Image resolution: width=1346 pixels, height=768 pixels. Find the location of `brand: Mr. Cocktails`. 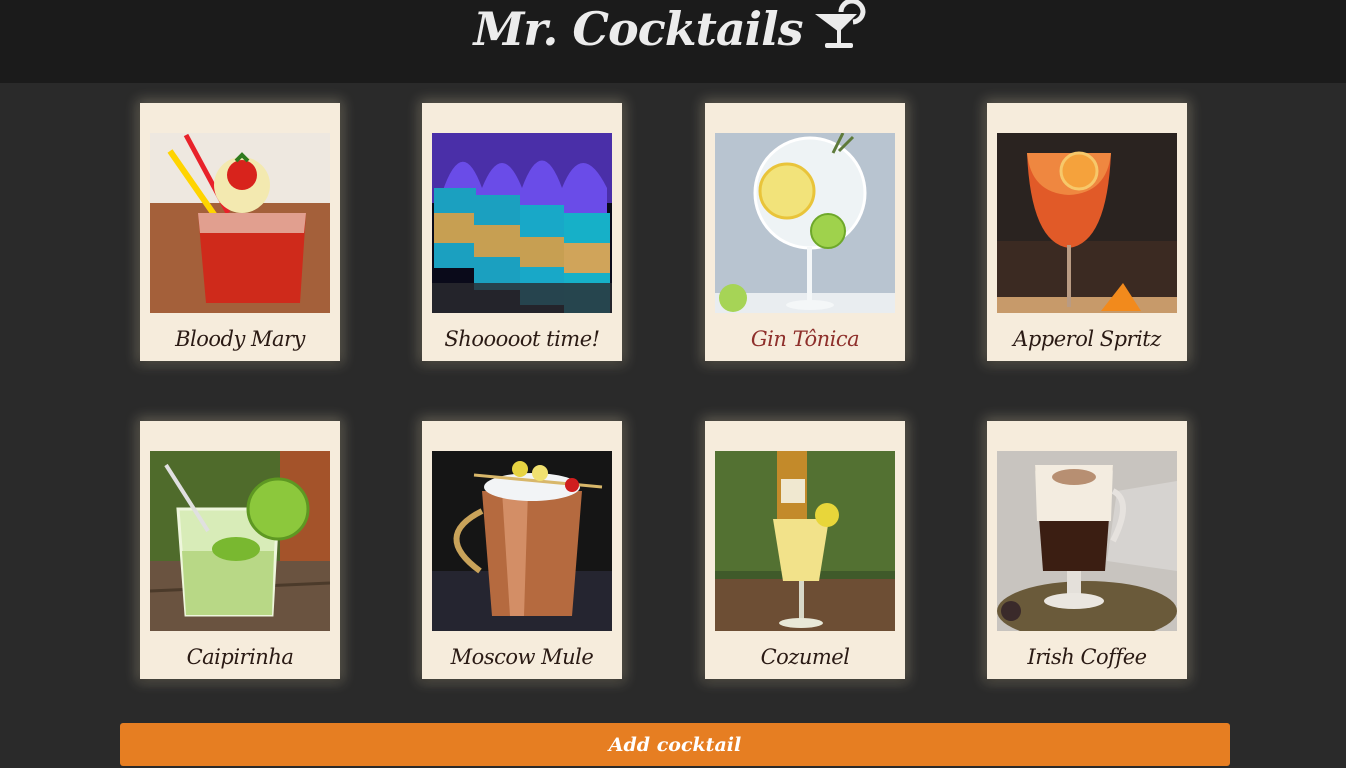

brand: Mr. Cocktails is located at coordinates (672, 32).